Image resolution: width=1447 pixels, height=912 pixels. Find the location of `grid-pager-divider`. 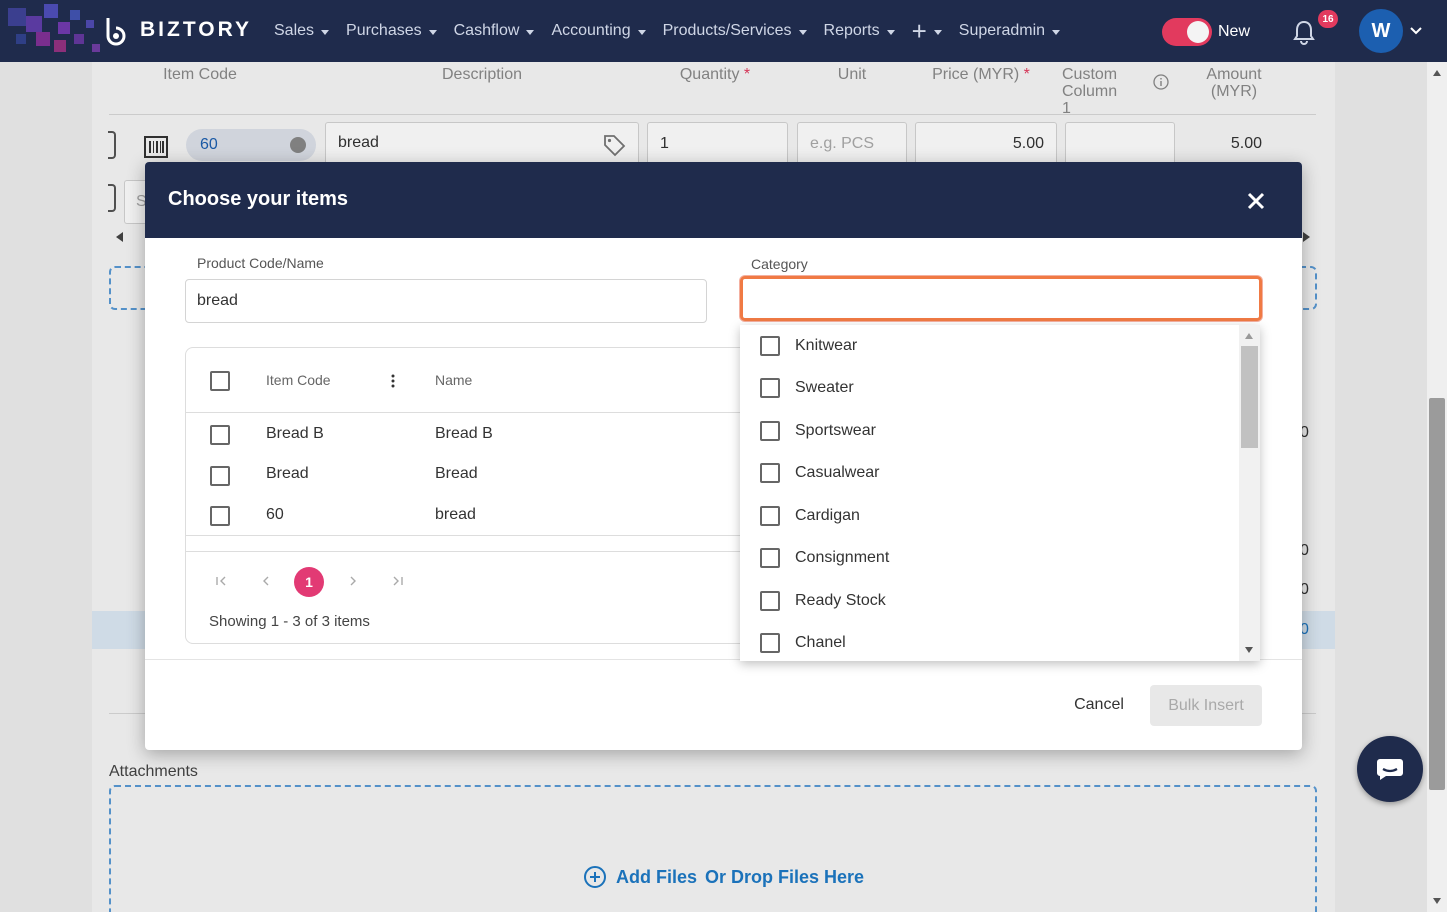

grid-pager-divider is located at coordinates (476, 551).